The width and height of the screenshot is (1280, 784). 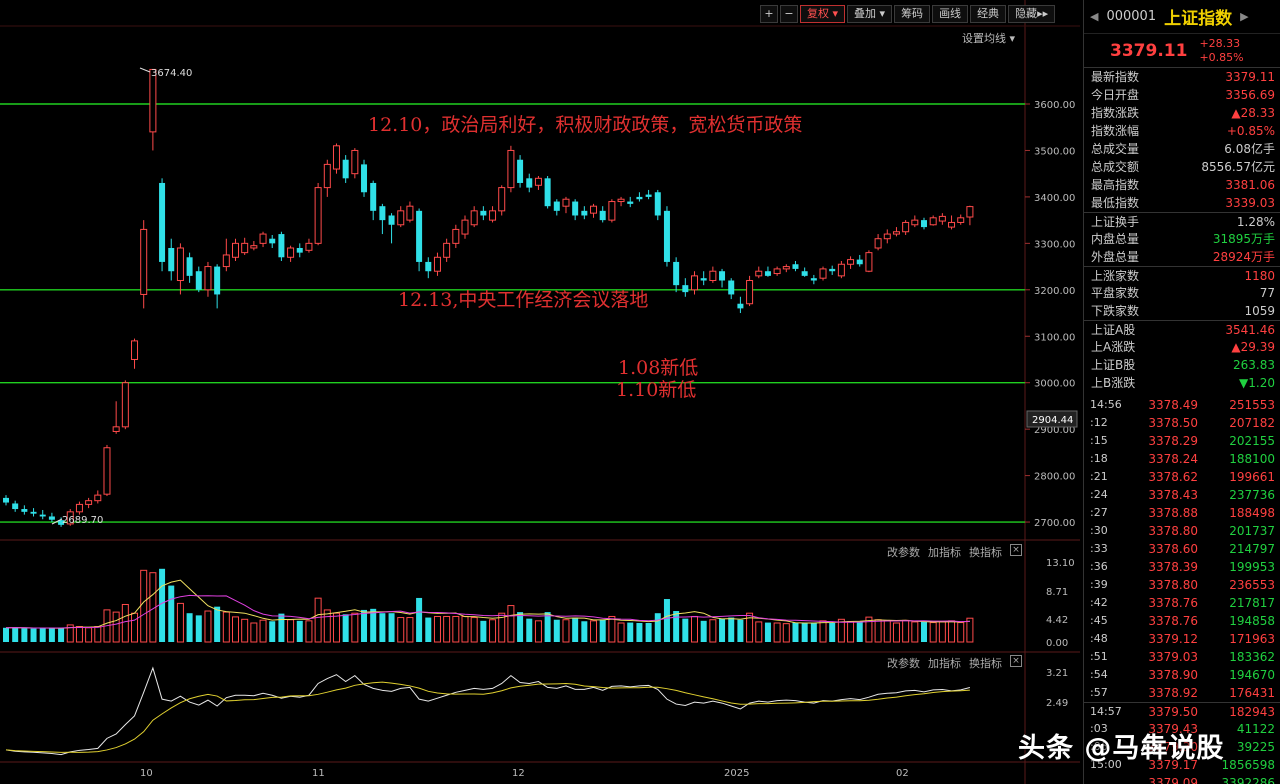 What do you see at coordinates (1252, 639) in the screenshot?
I see `tick-volume: 171963` at bounding box center [1252, 639].